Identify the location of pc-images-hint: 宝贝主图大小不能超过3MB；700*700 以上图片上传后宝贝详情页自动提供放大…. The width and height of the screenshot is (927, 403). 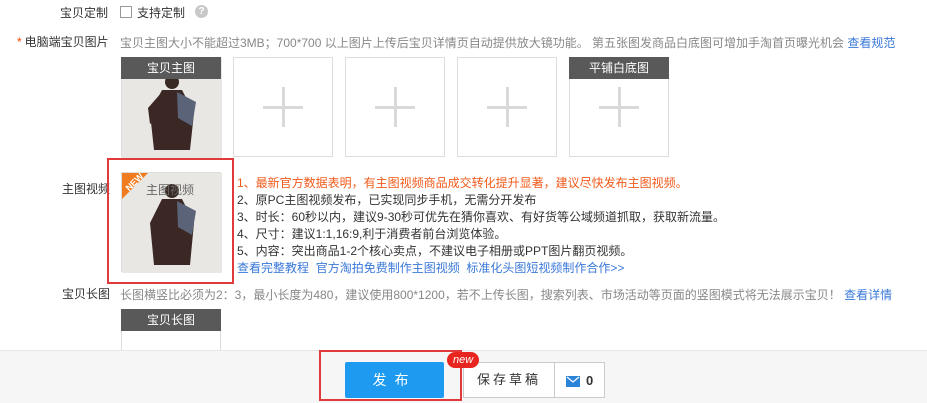
(507, 42).